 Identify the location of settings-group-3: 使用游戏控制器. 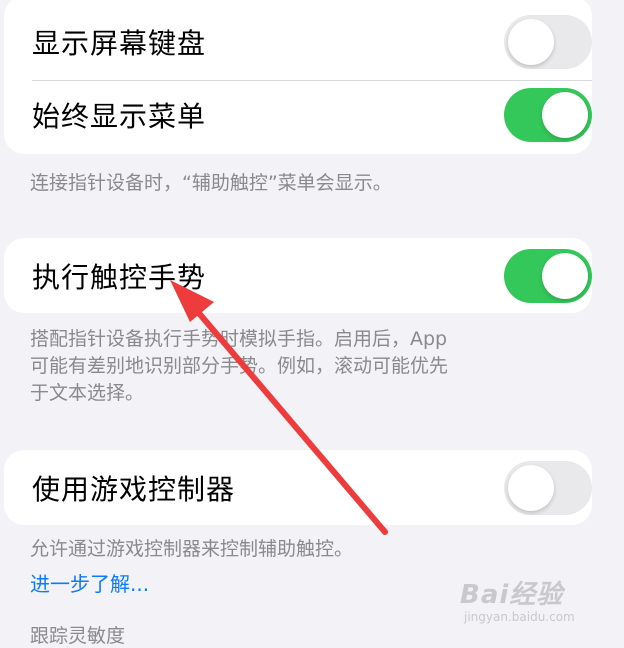
(298, 487).